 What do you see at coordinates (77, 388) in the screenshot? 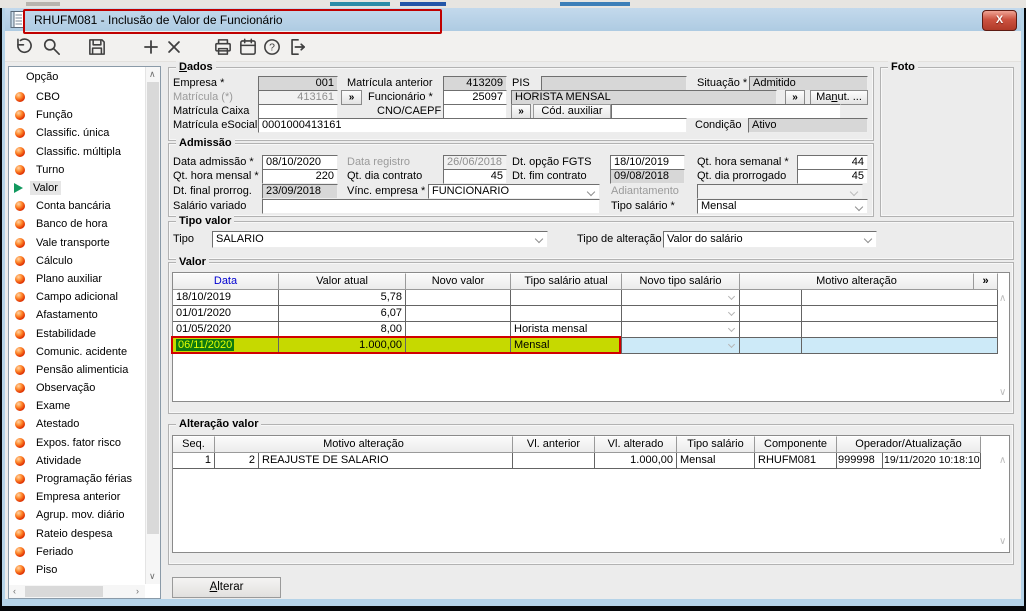
I see `sidebar-item-observacao: Observação` at bounding box center [77, 388].